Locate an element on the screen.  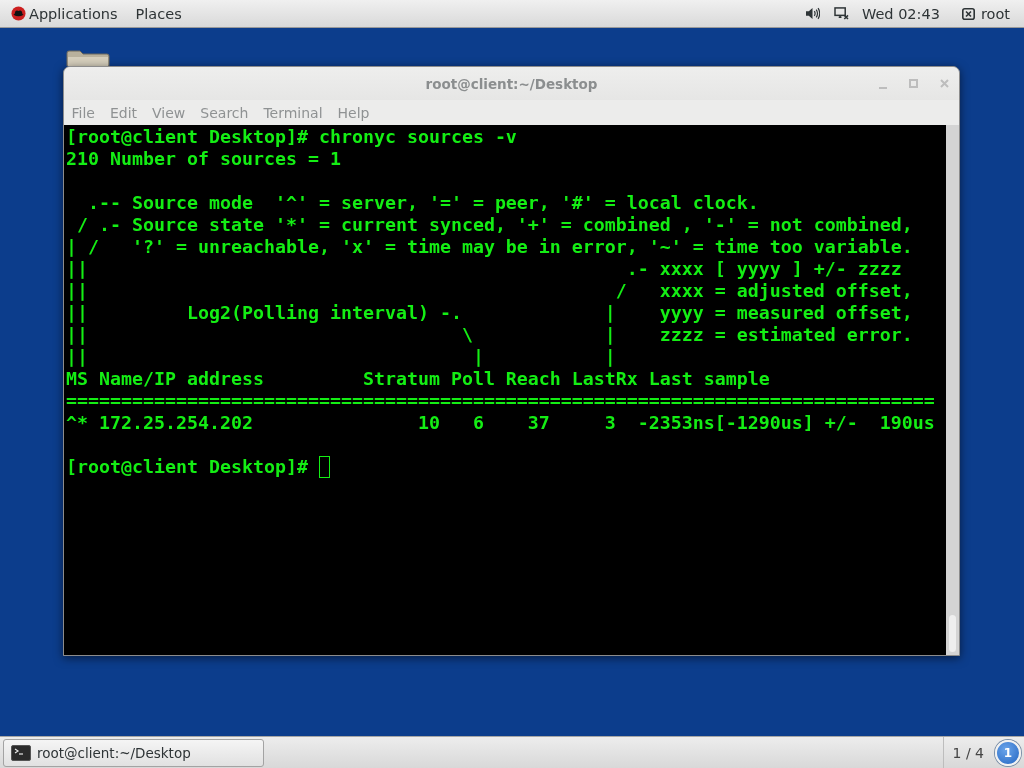
terminal-icon is located at coordinates (21, 752).